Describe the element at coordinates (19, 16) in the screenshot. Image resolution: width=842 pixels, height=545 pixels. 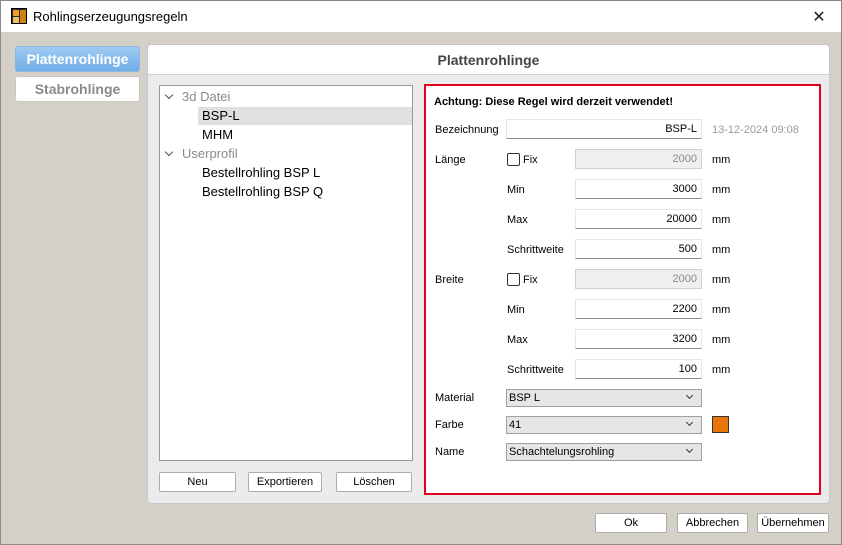
I see `app-icon` at that location.